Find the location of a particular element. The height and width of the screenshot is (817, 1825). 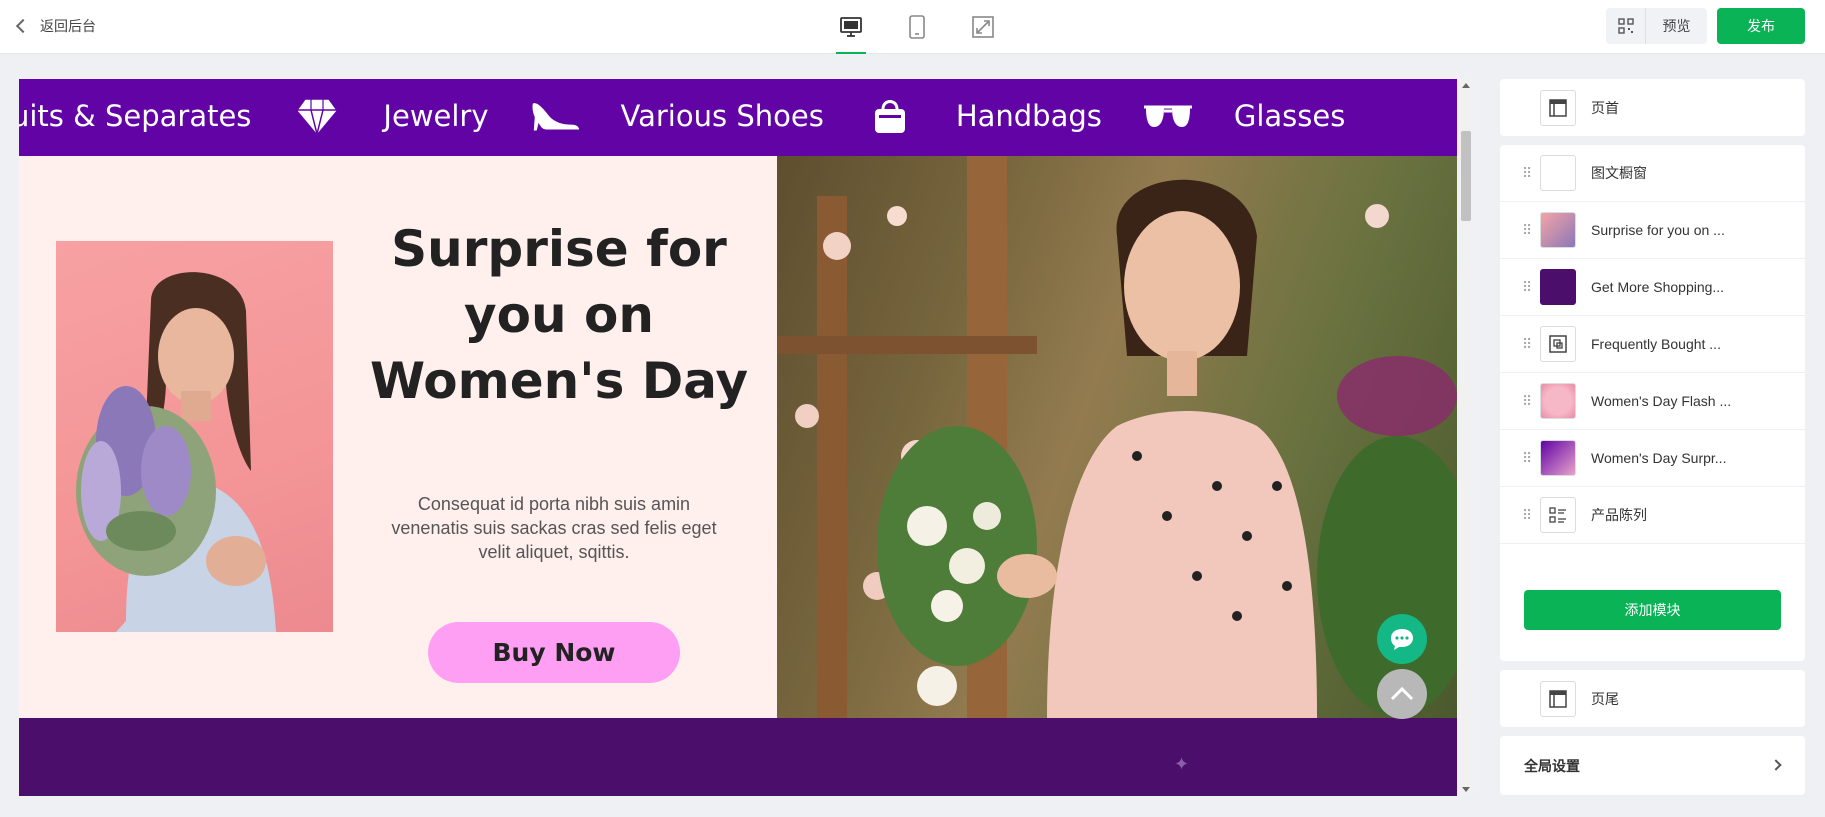

buy-now-button: Buy Now is located at coordinates (554, 652).